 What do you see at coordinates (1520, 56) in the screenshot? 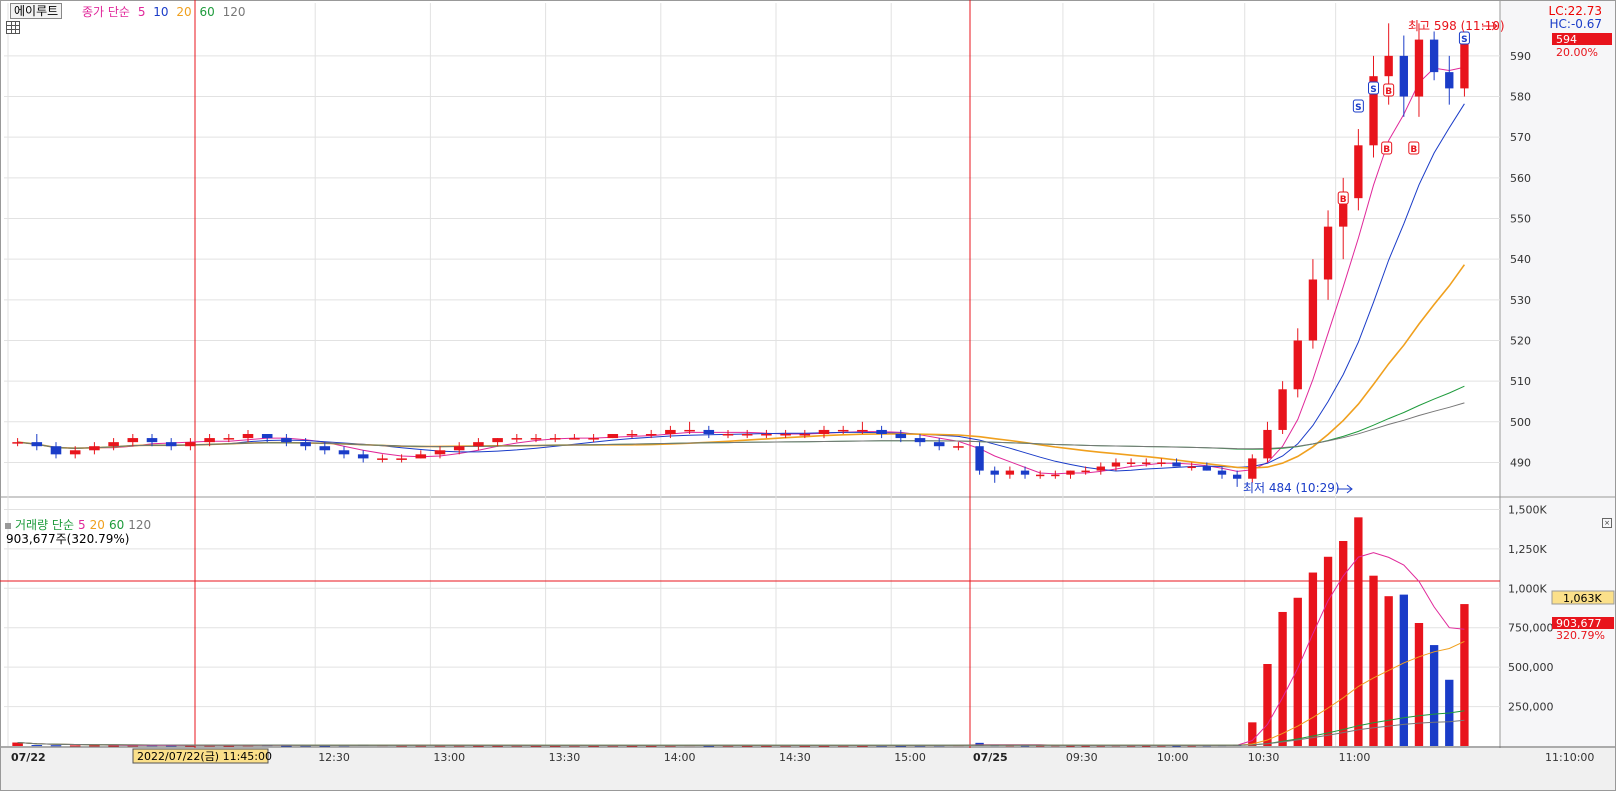
I see `price-tick-label: 590` at bounding box center [1520, 56].